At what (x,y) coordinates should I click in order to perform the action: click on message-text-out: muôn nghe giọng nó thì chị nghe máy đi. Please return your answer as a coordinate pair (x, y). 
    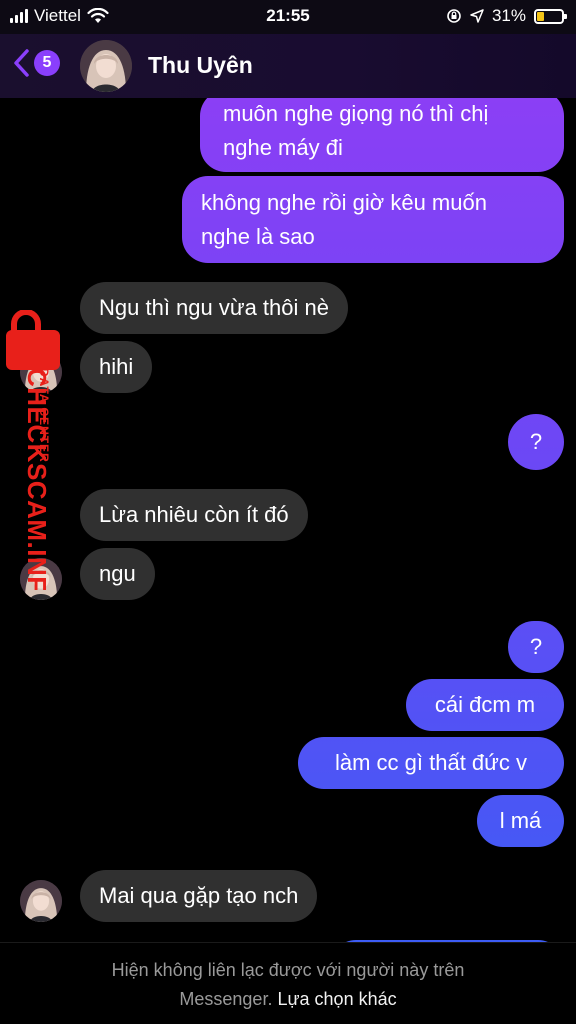
    Looking at the image, I should click on (384, 134).